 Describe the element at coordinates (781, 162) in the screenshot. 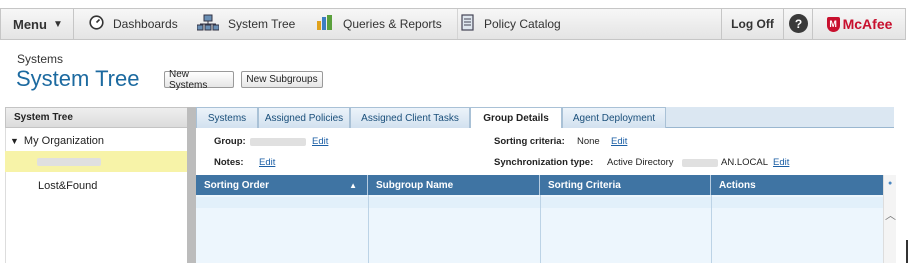

I see `edit-sync-link: Edit` at that location.